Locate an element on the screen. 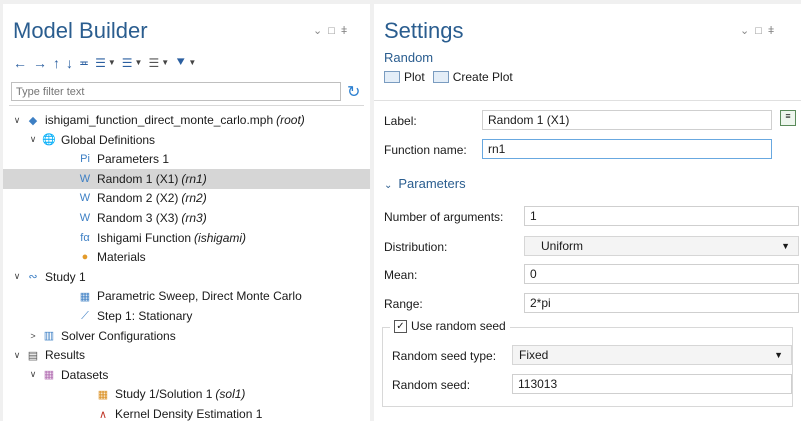 Image resolution: width=801 pixels, height=421 pixels. parameters-section-header: ⌄ Parameters is located at coordinates (425, 183).